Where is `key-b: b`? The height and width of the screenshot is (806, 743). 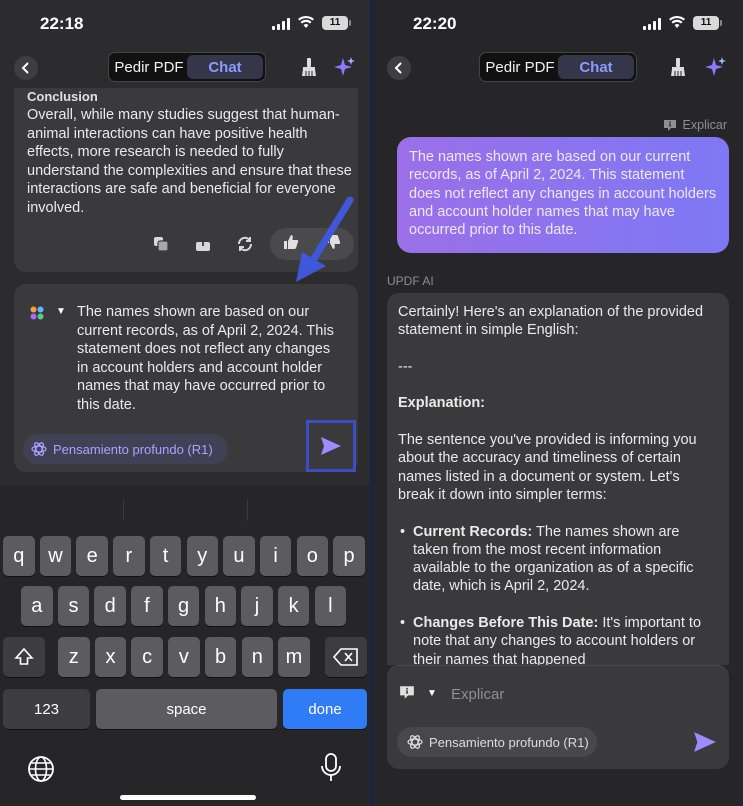 key-b: b is located at coordinates (220, 657).